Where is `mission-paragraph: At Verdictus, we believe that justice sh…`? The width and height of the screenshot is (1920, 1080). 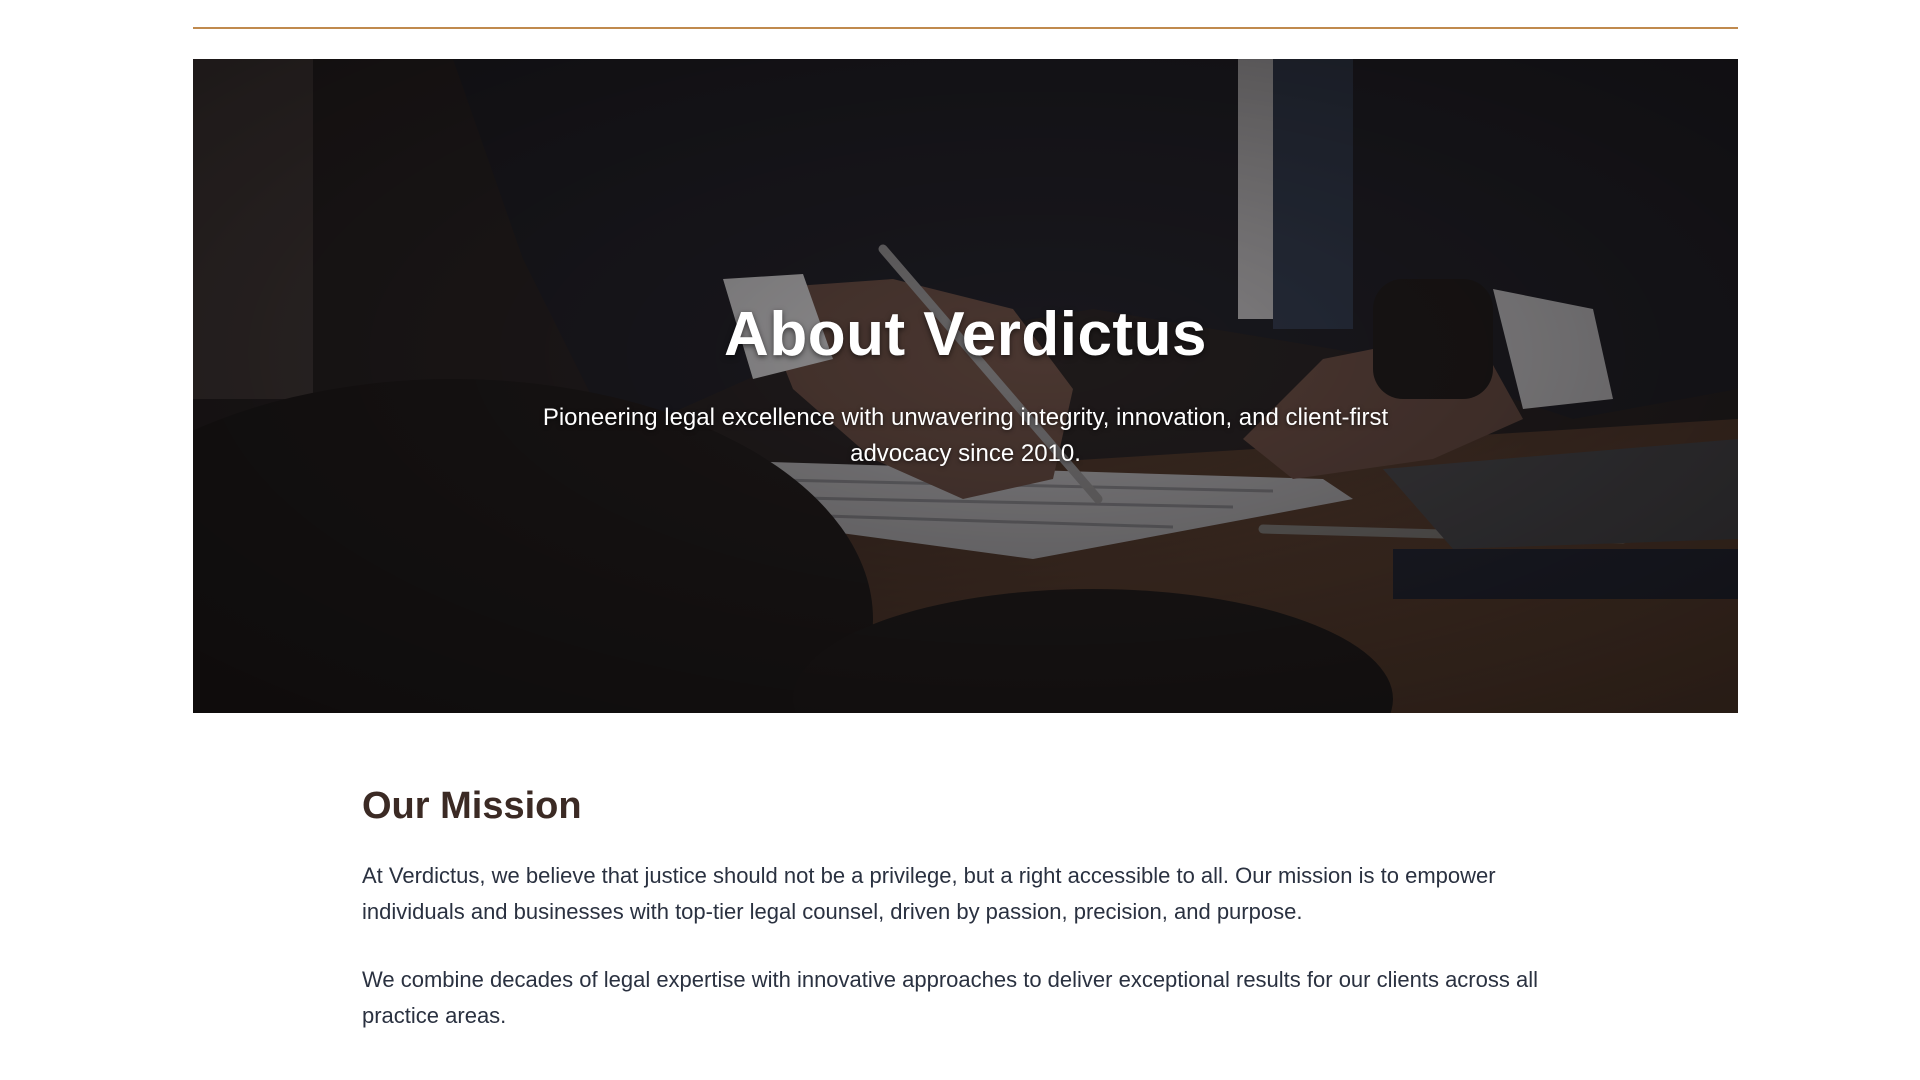
mission-paragraph: At Verdictus, we believe that justice sh… is located at coordinates (929, 893).